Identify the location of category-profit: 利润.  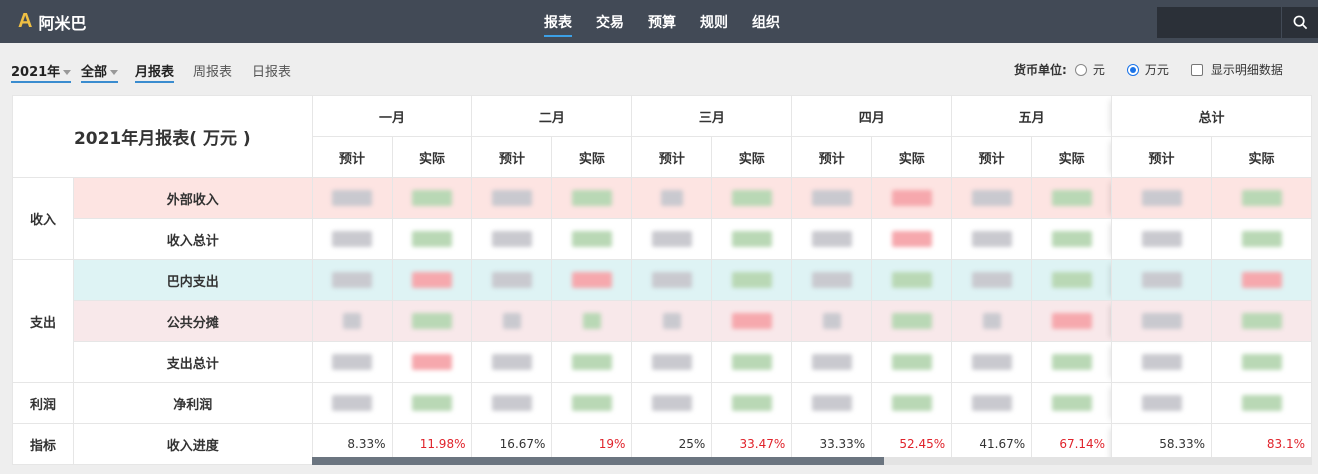
(43, 403).